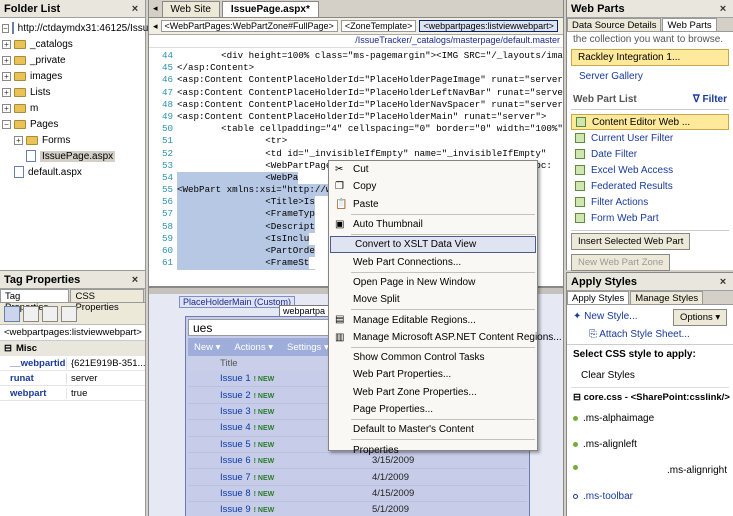 This screenshot has width=733, height=516. Describe the element at coordinates (356, 68) in the screenshot. I see `code-line: 45 </asp:Content>` at that location.